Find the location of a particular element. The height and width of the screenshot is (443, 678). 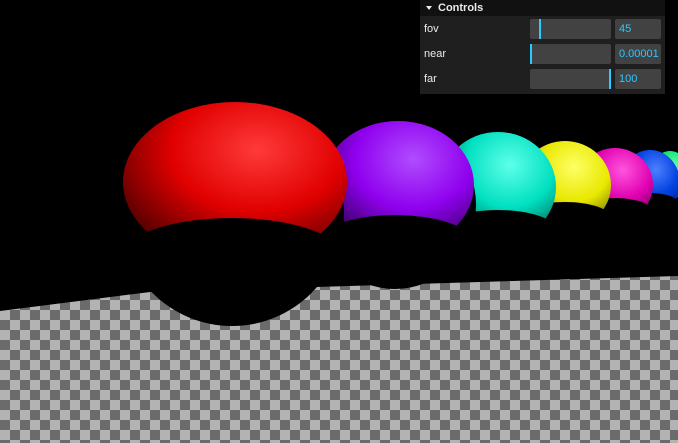

near-slider is located at coordinates (570, 54).